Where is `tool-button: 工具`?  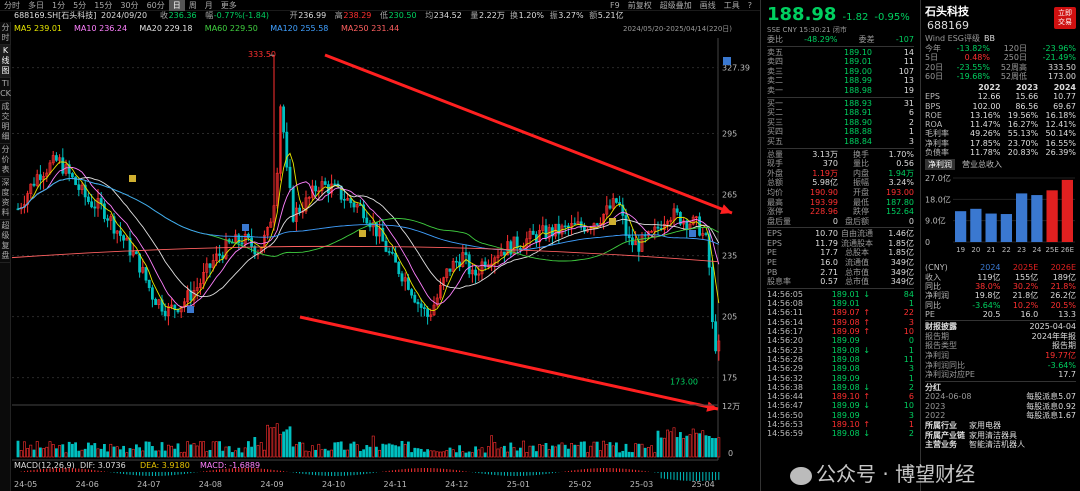 tool-button: 工具 is located at coordinates (732, 5).